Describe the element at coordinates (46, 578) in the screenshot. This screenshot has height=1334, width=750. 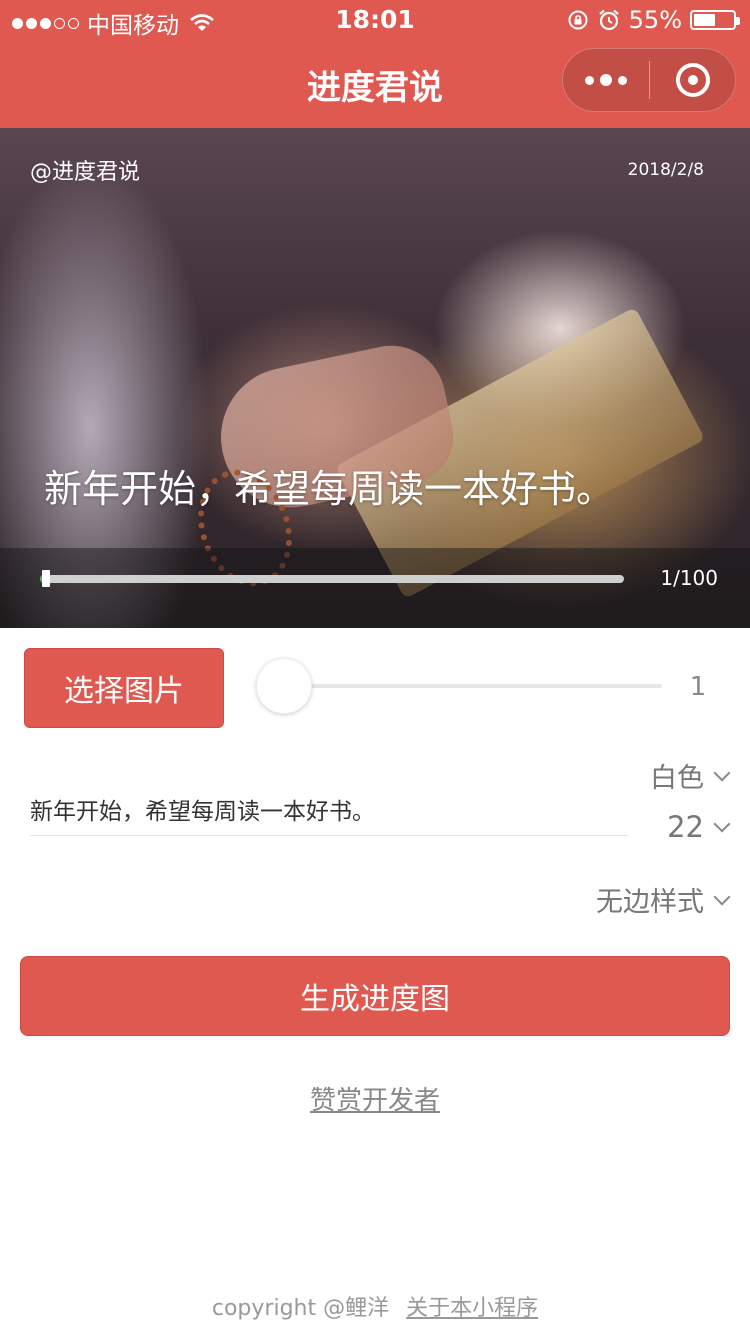
I see `progress-knob` at that location.